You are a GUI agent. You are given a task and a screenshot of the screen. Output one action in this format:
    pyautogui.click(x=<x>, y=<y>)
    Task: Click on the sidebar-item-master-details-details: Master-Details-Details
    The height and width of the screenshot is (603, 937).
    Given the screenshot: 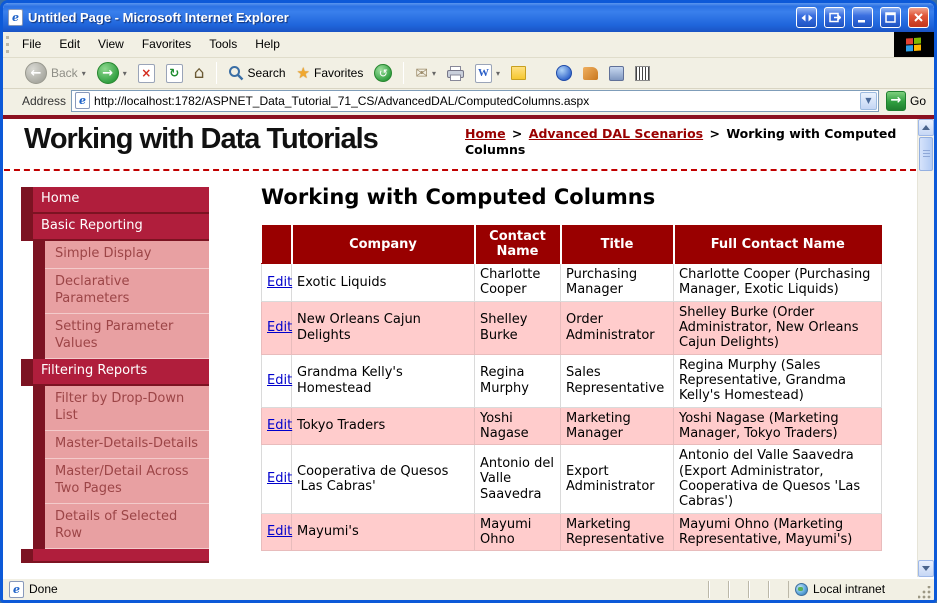 What is the action you would take?
    pyautogui.click(x=121, y=445)
    